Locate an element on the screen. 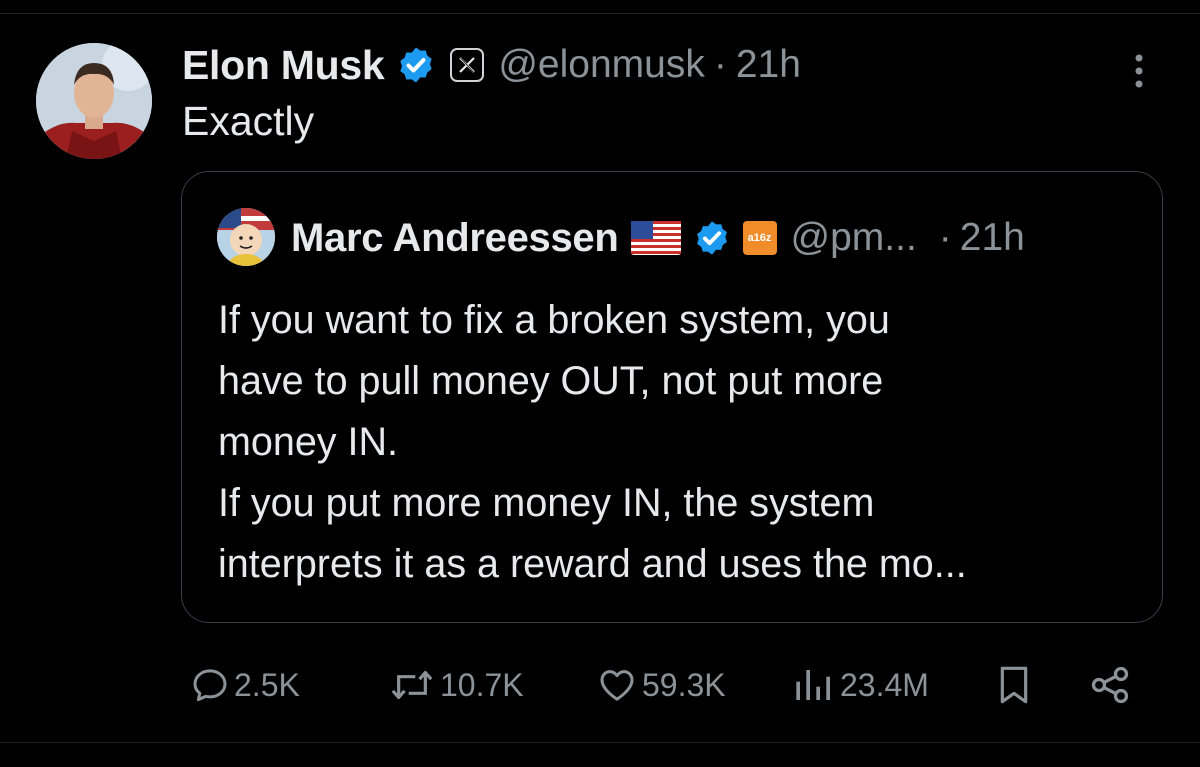  quoted-author-name: Marc Andreessen is located at coordinates (455, 238).